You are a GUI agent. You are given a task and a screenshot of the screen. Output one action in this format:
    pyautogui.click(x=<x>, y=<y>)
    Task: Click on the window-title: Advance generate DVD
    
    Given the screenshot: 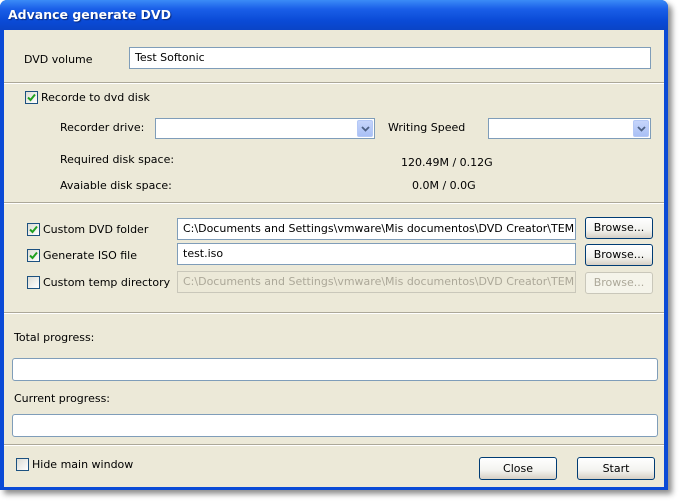 What is the action you would take?
    pyautogui.click(x=89, y=14)
    